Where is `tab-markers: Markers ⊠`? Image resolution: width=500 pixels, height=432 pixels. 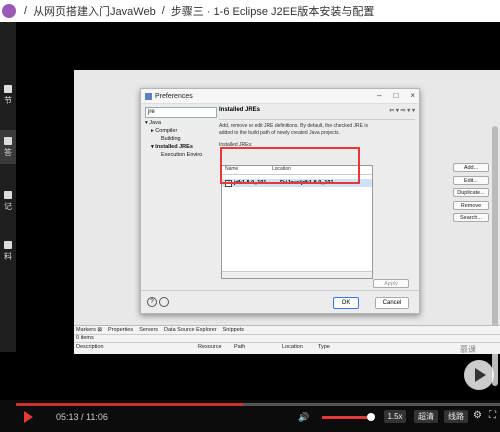
tab-markers: Markers ⊠ is located at coordinates (89, 330).